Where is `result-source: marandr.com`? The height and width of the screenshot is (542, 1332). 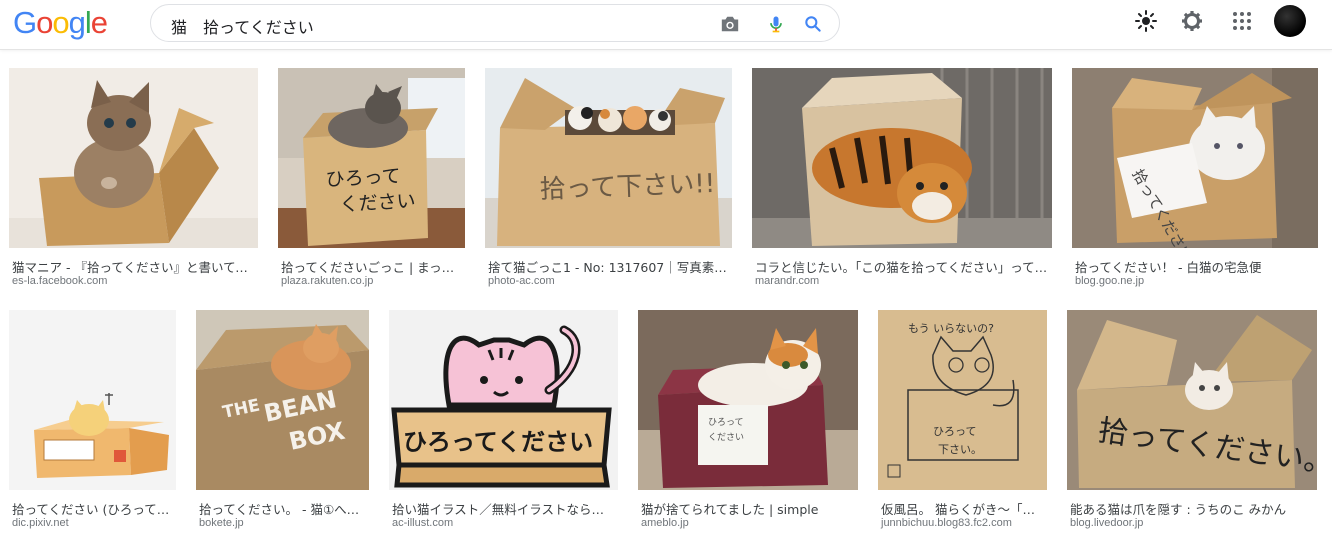
result-source: marandr.com is located at coordinates (787, 281).